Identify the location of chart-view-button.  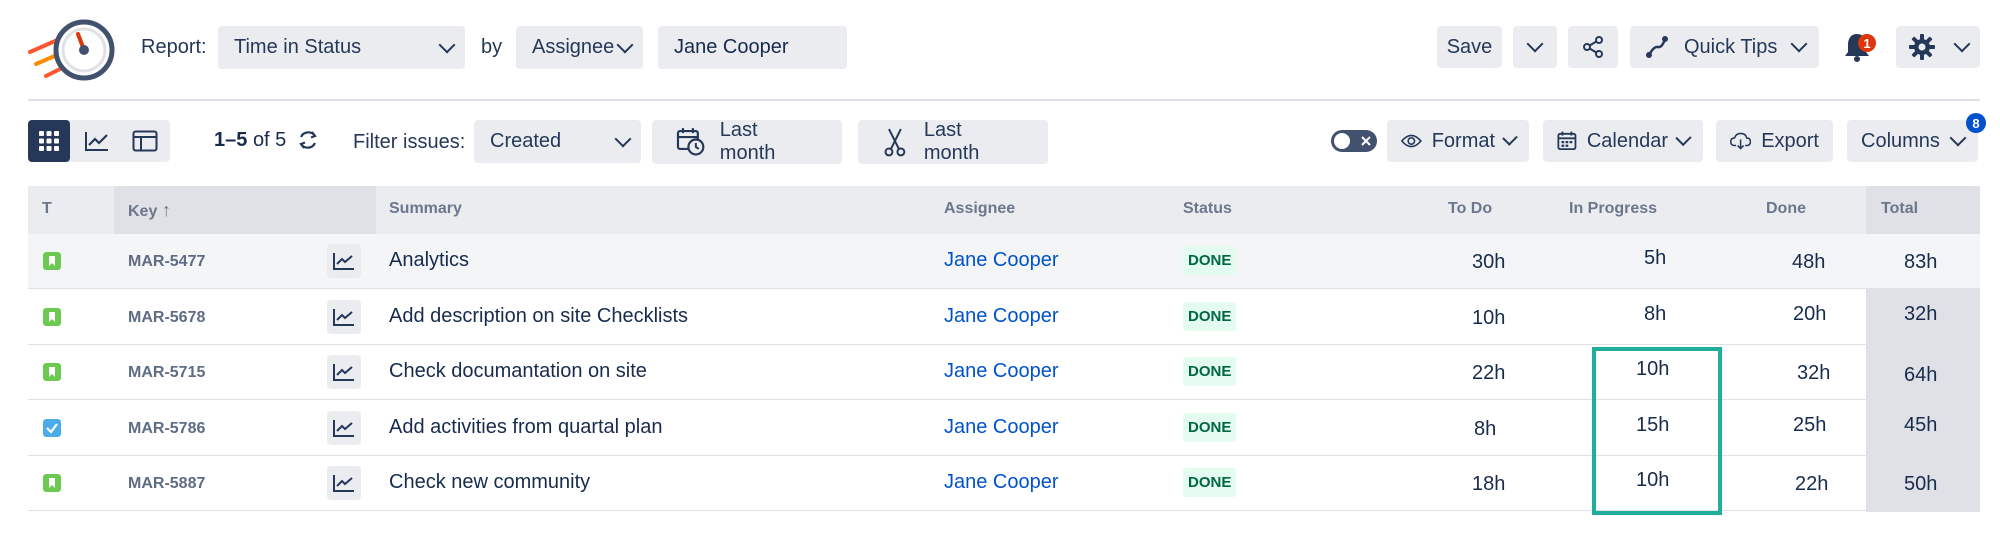
(97, 141).